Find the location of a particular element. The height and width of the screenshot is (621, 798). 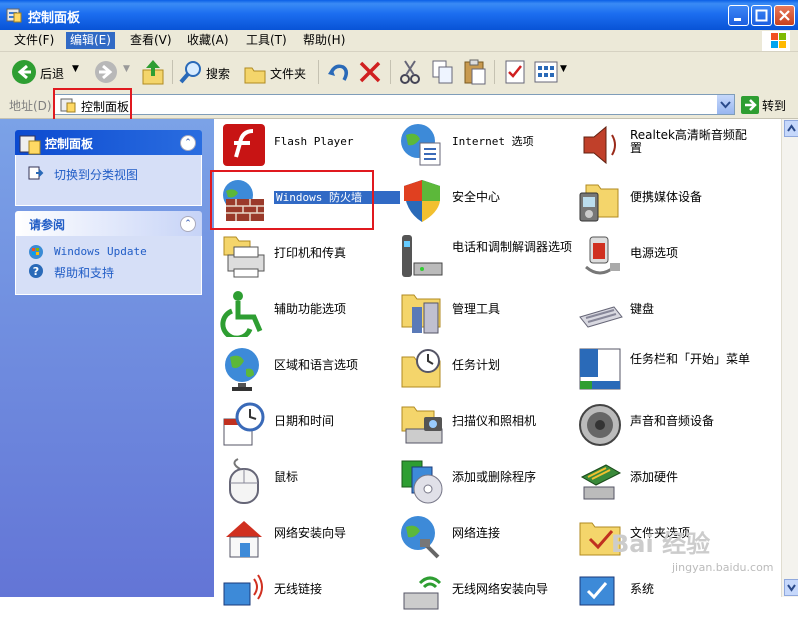

back-arrow-icon is located at coordinates (24, 72).